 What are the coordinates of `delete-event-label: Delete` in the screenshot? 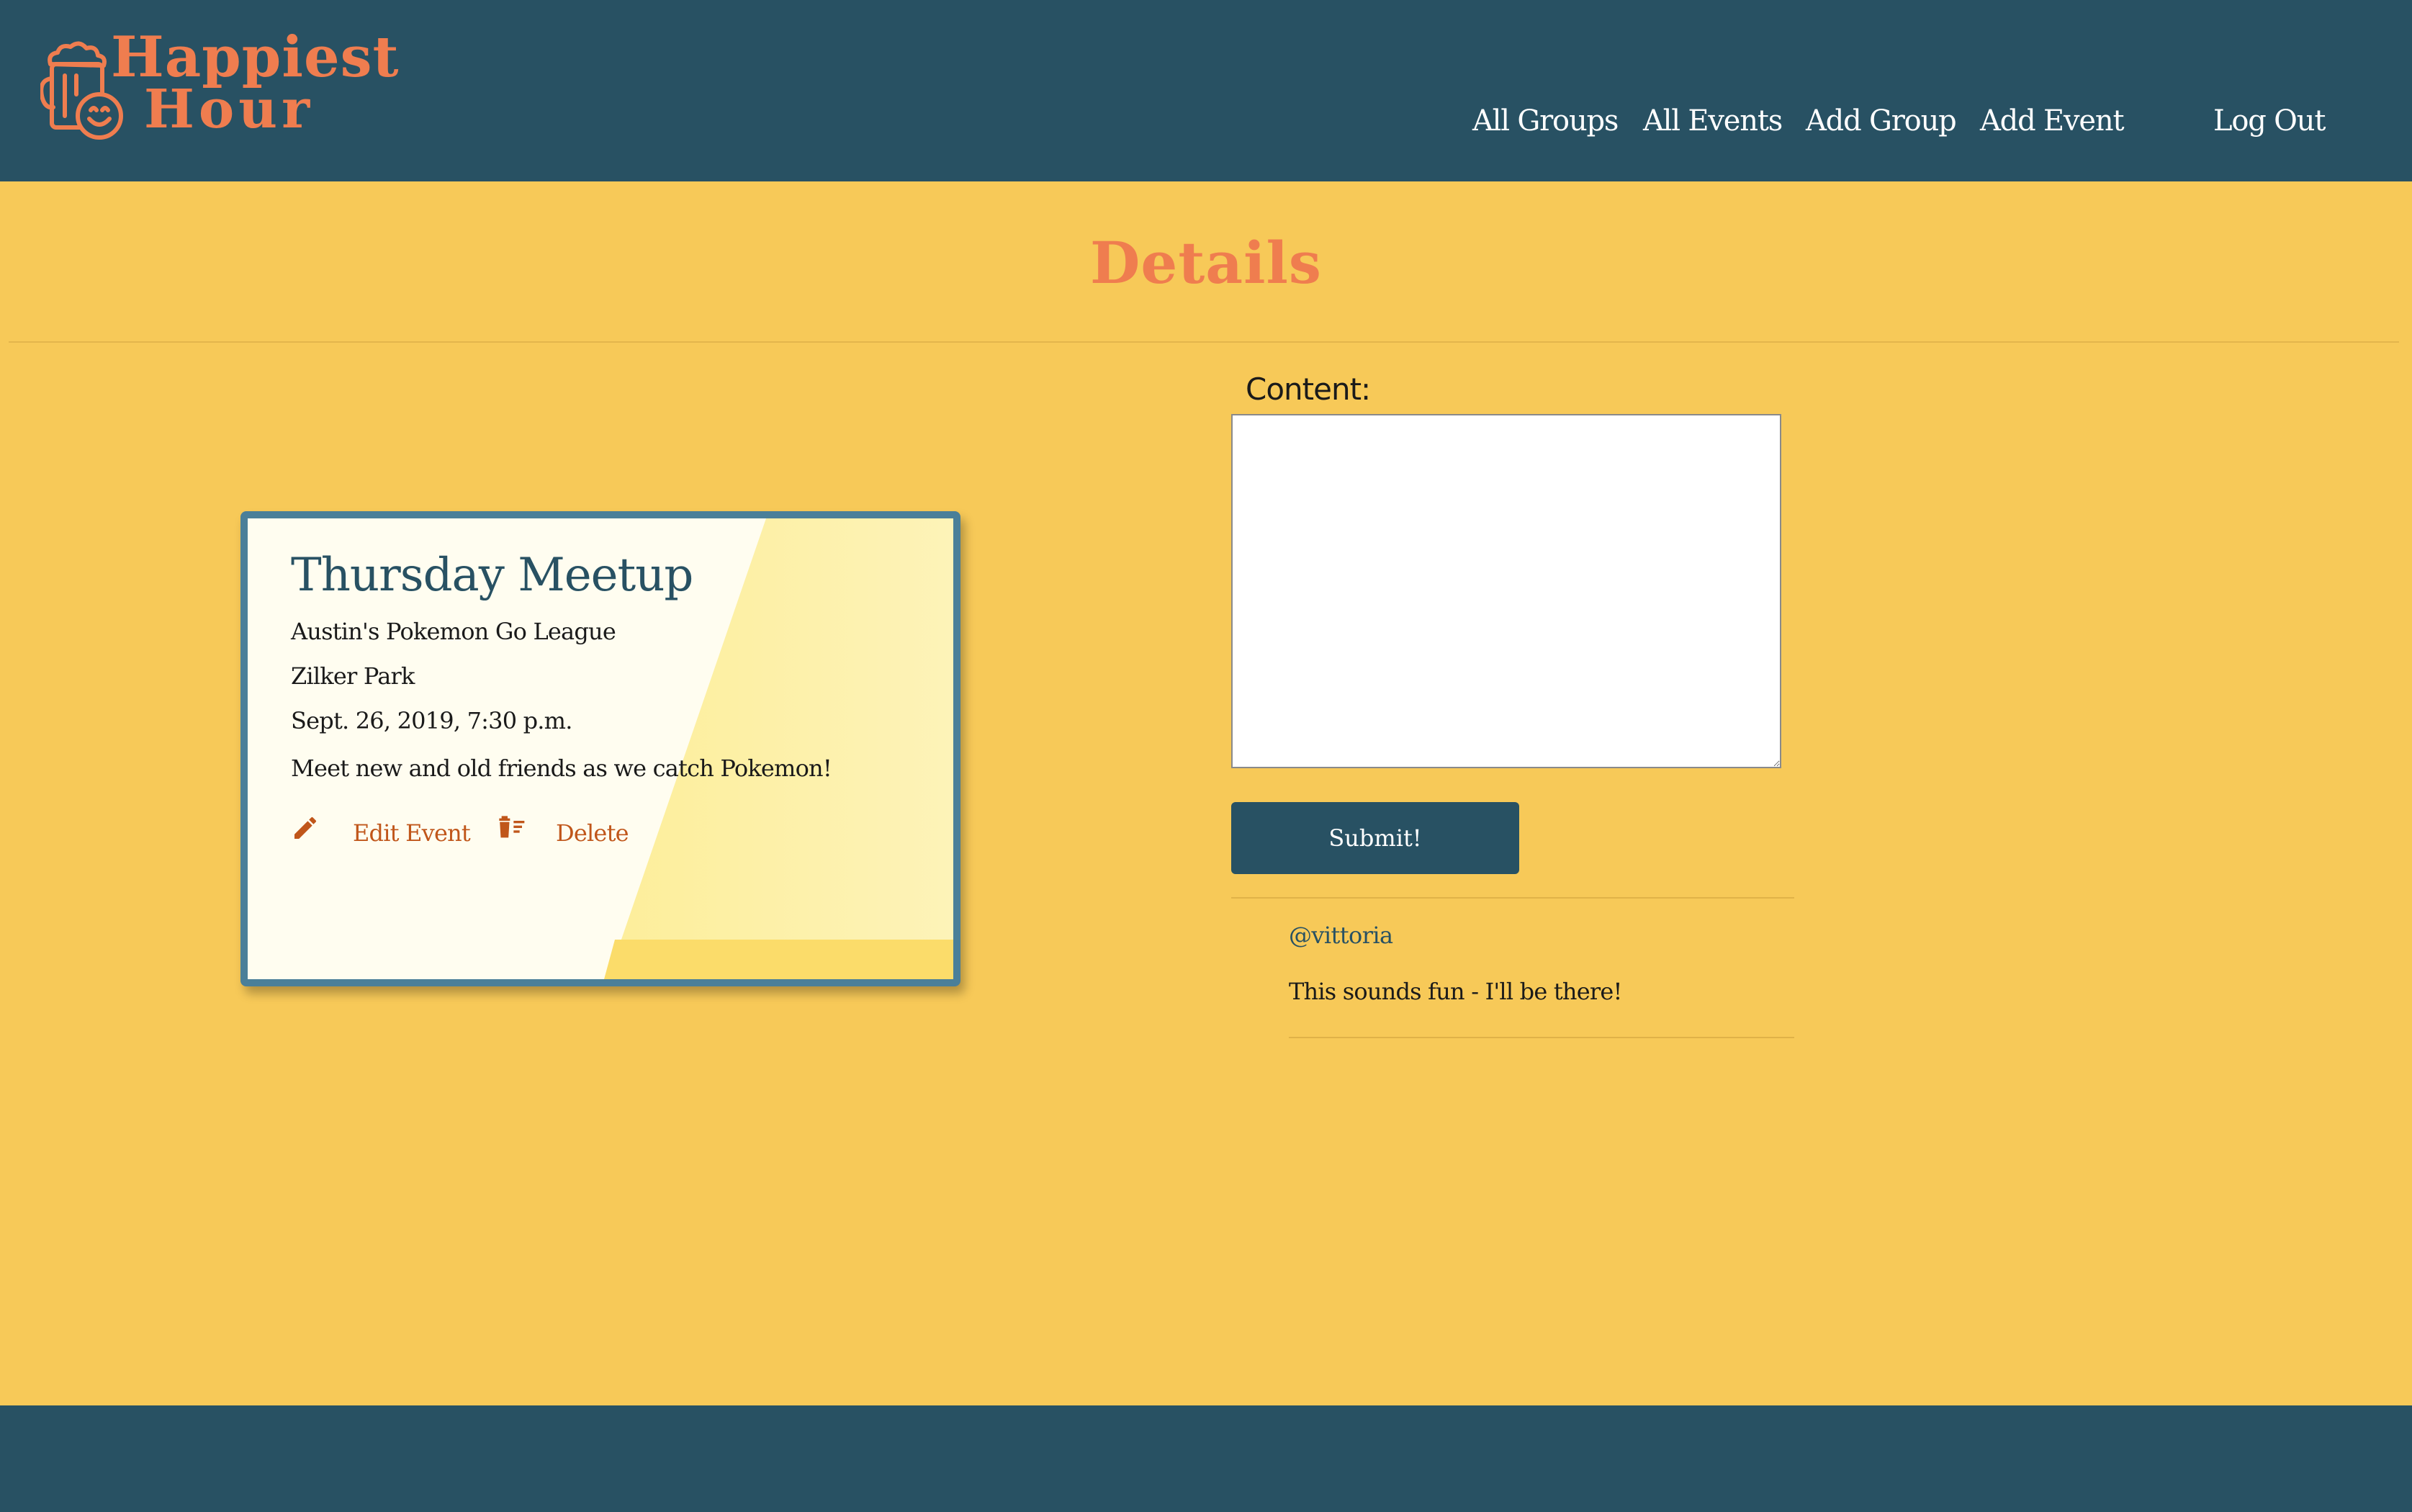 It's located at (592, 833).